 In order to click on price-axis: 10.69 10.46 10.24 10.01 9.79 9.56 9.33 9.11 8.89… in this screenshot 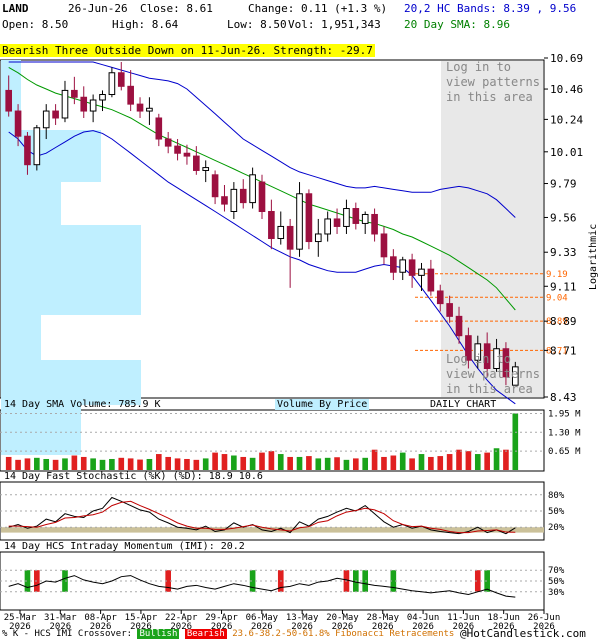, I will do `click(563, 228)`.